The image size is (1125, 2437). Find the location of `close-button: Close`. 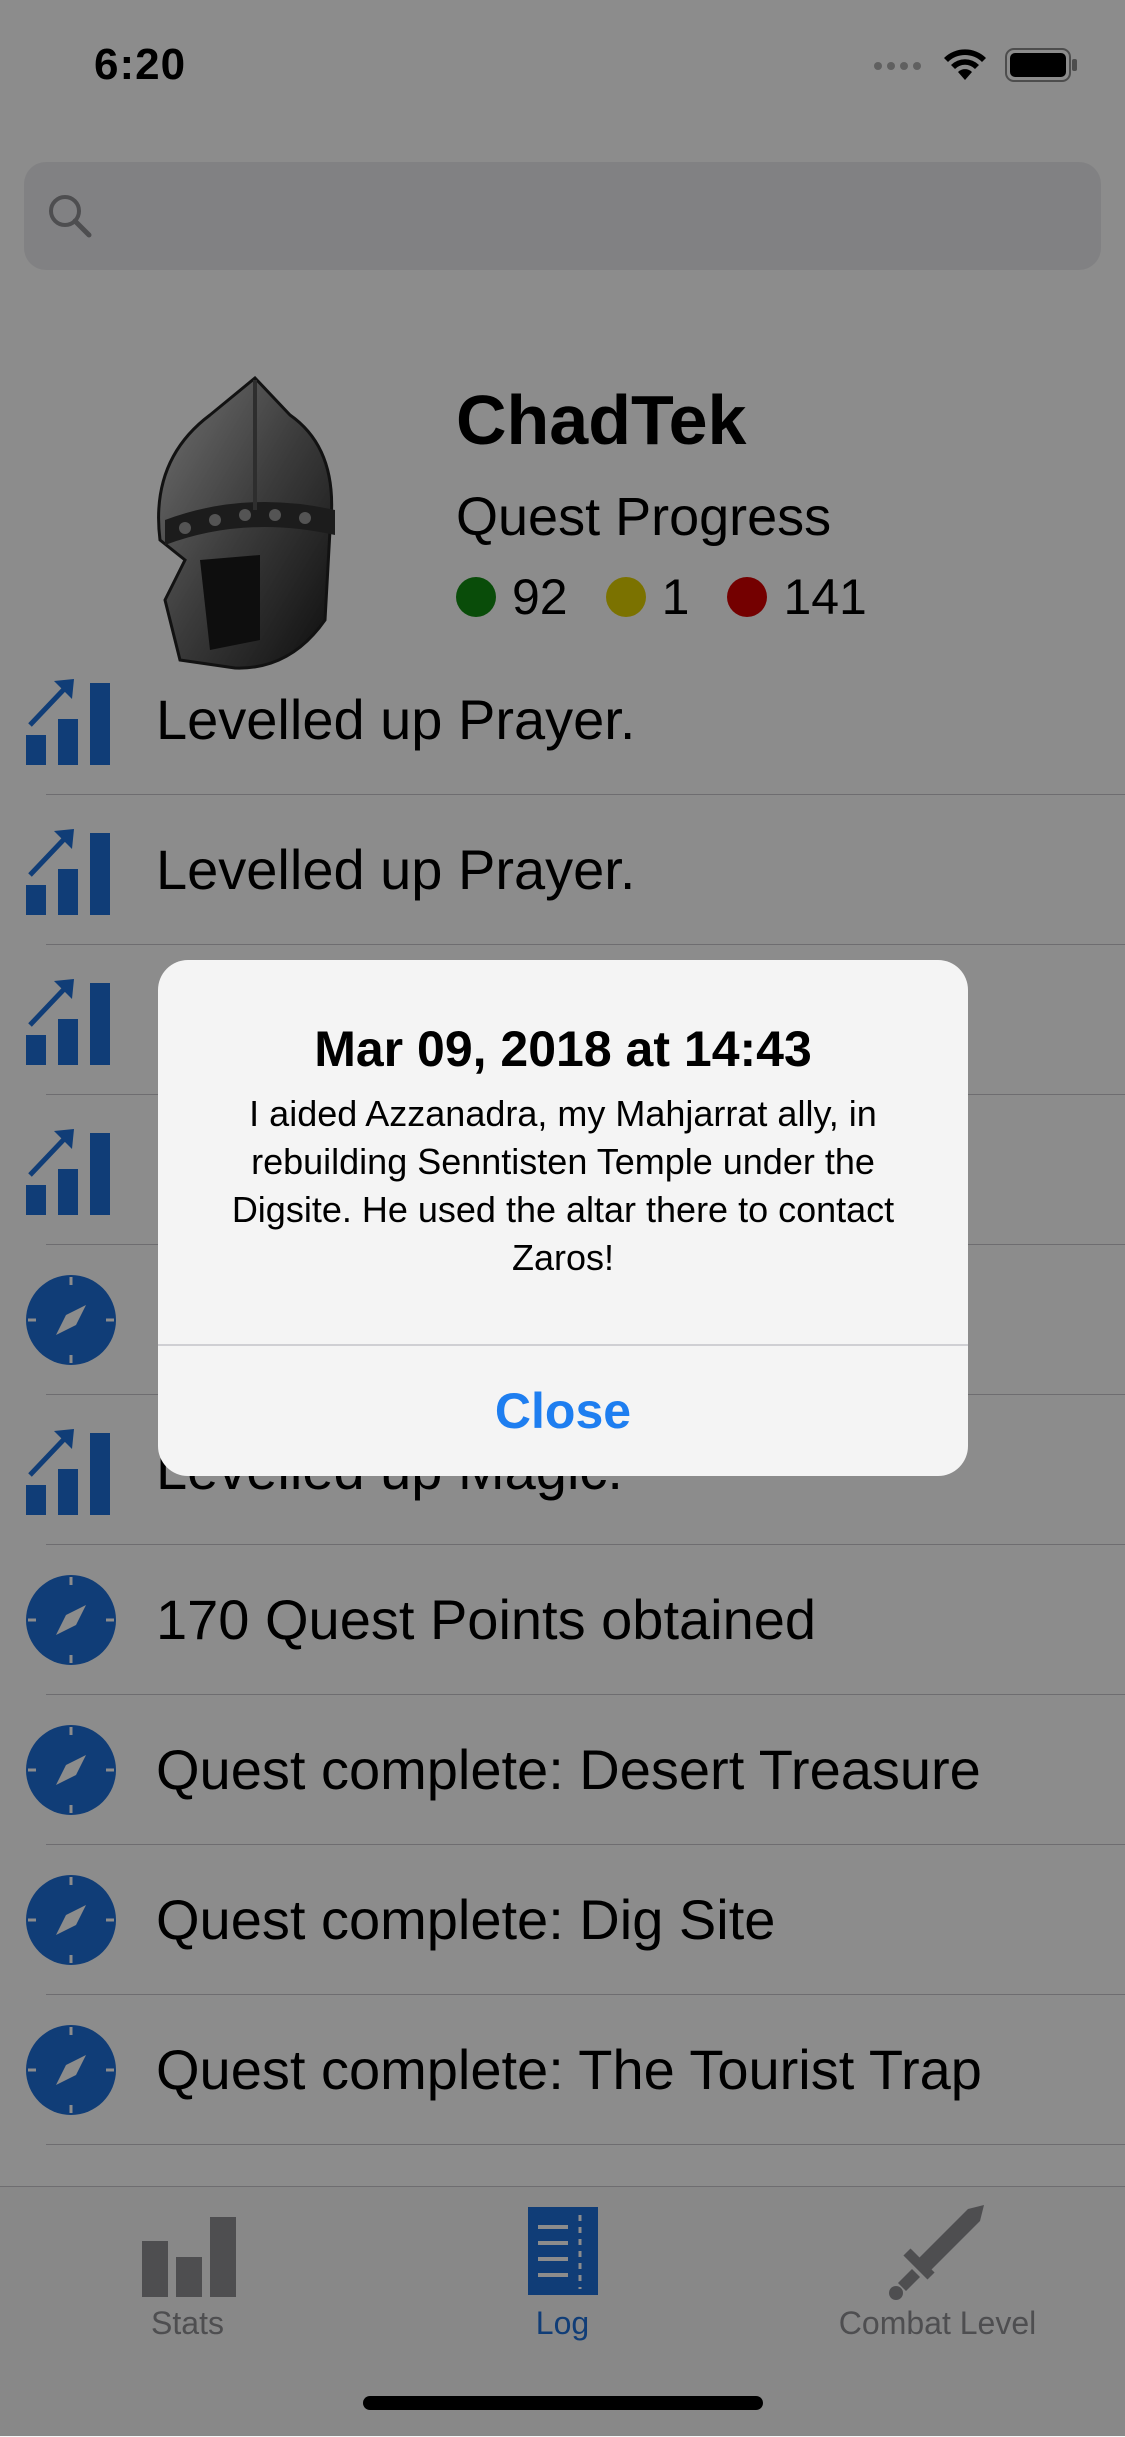

close-button: Close is located at coordinates (563, 1411).